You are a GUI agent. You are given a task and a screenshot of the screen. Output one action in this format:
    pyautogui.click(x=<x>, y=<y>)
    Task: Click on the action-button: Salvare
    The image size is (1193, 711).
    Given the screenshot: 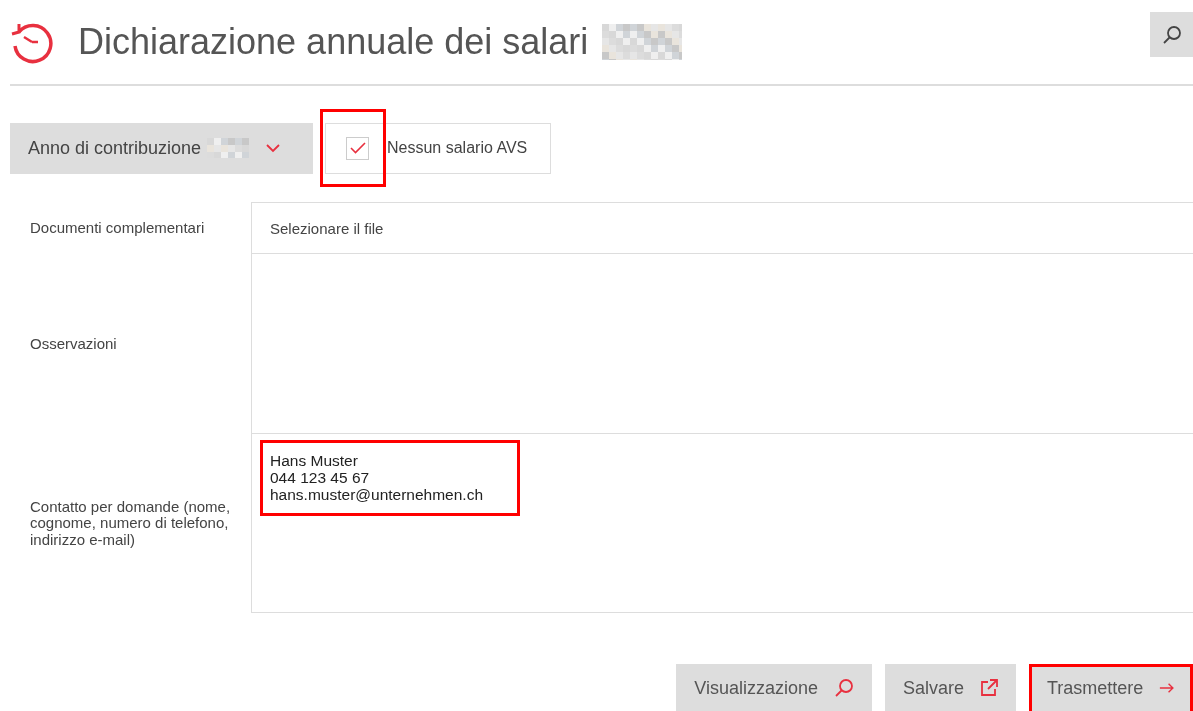 What is the action you would take?
    pyautogui.click(x=950, y=687)
    